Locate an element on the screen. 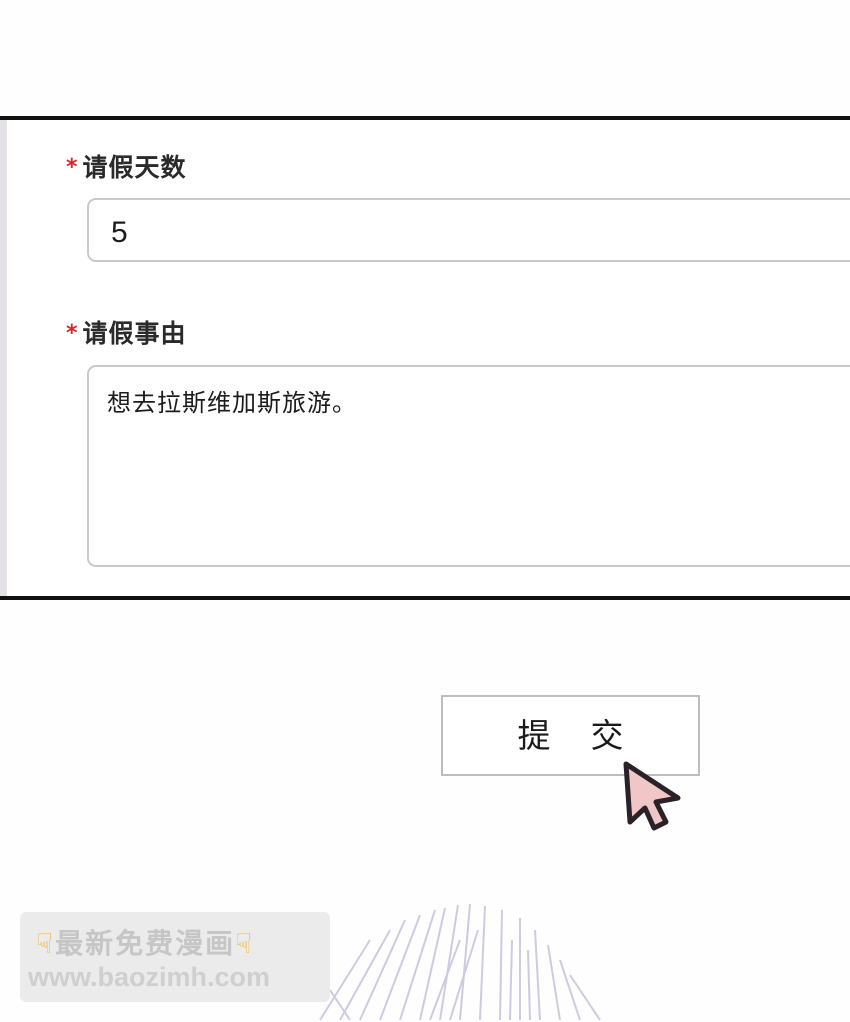 This screenshot has width=850, height=1022. watermark-title-text: 最新免费漫画 is located at coordinates (145, 943).